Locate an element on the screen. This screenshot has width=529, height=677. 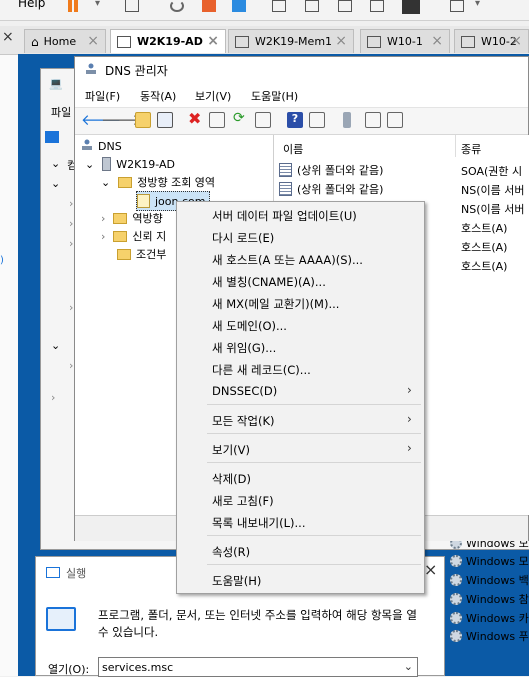
menu-item-dnssec: DNSSEC(D) › is located at coordinates (300, 391).